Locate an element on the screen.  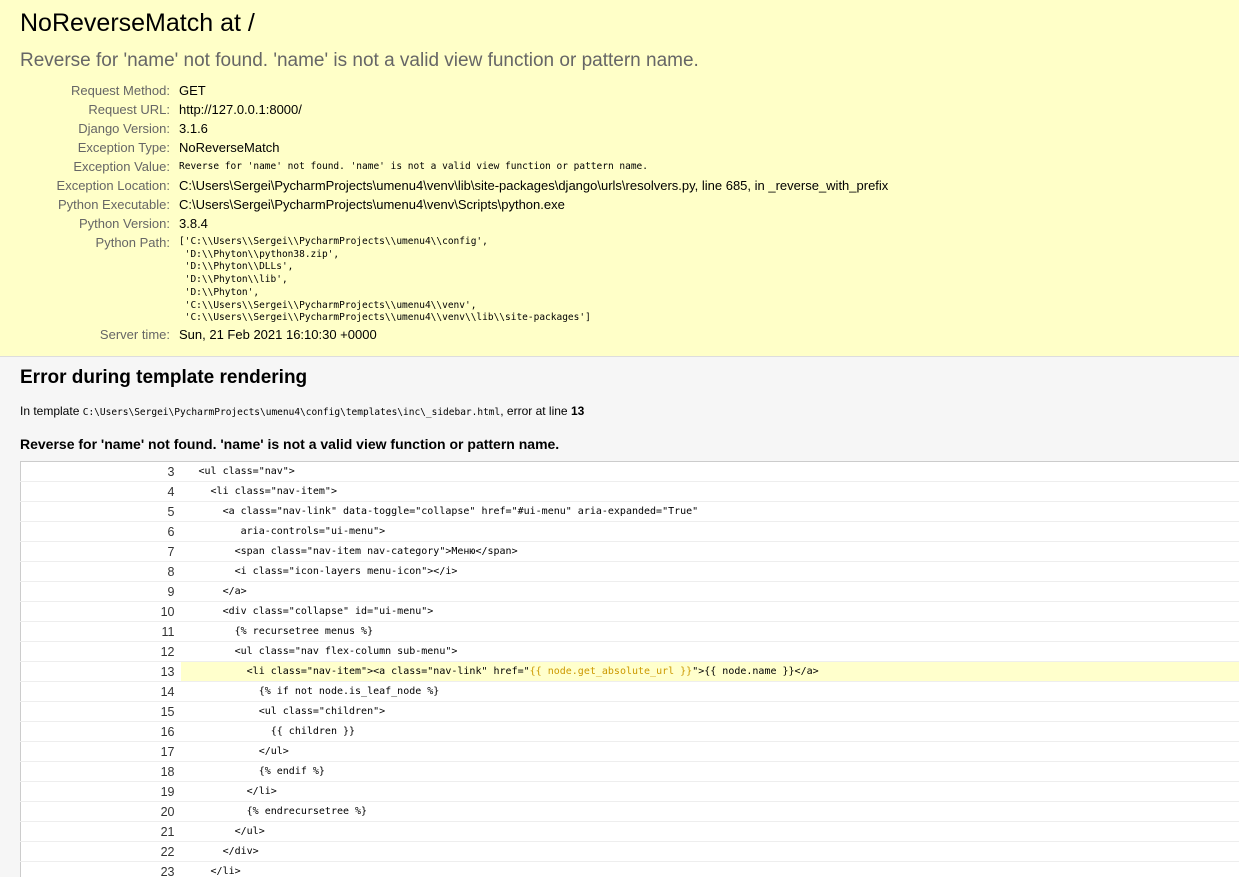
line-number: 3 is located at coordinates (100, 471).